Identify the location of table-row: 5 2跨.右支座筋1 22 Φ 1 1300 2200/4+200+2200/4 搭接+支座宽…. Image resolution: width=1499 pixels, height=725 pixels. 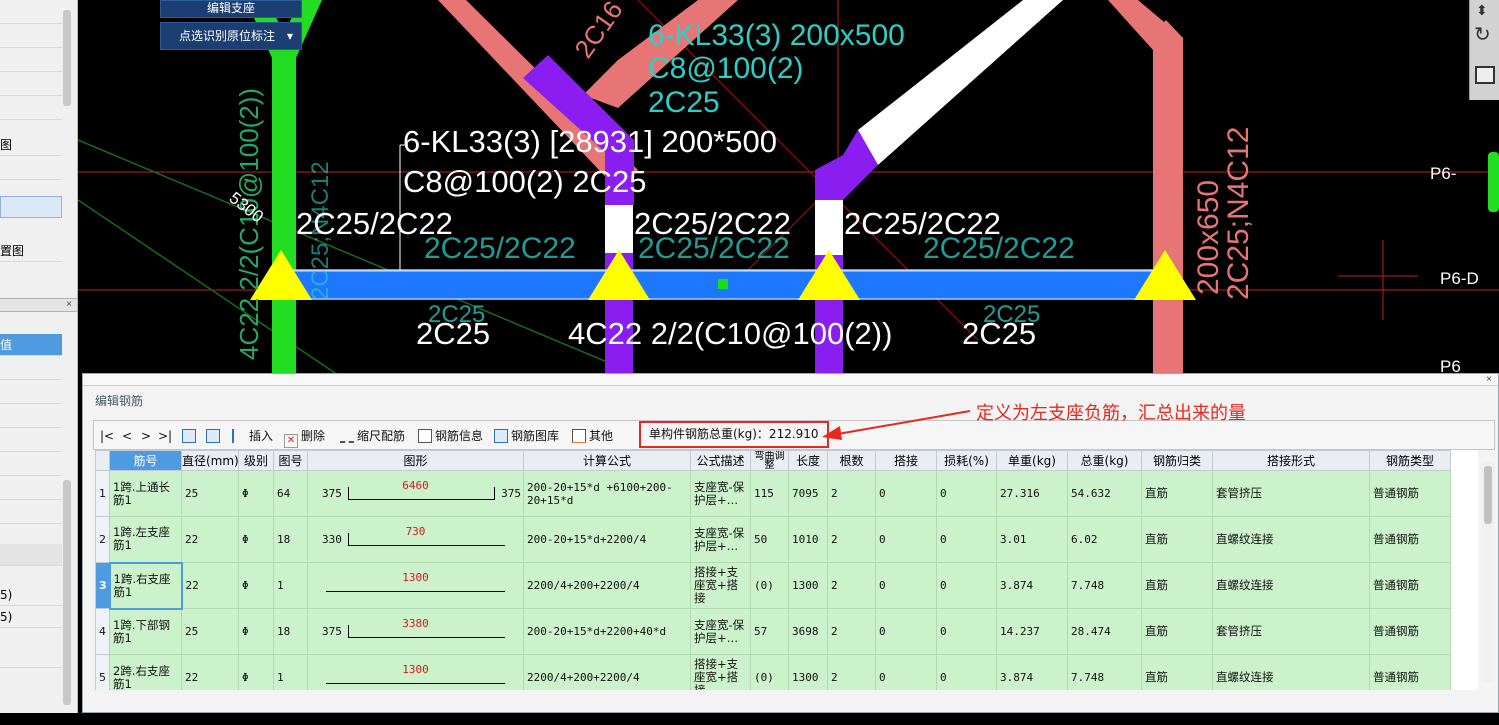
(773, 672).